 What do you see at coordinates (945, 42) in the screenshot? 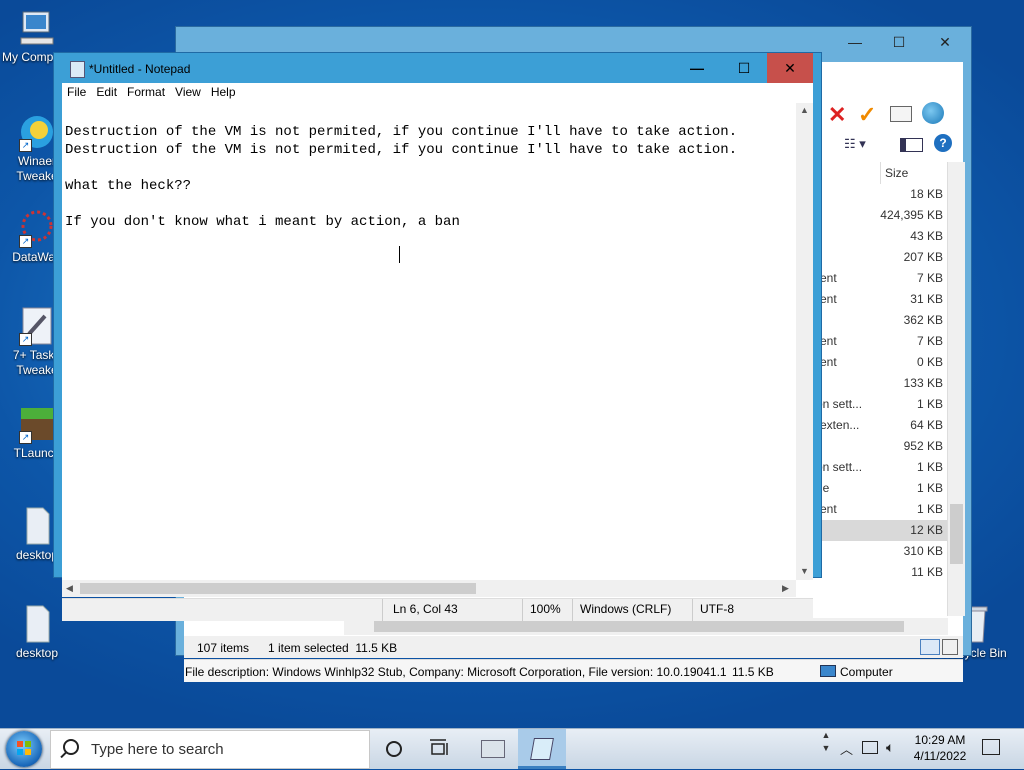
I see `explorer-close-button: ✕` at bounding box center [945, 42].